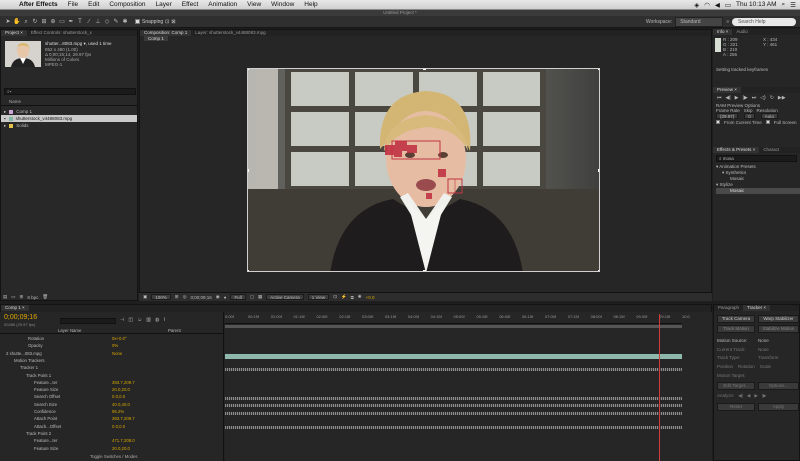 Image resolution: width=800 pixels, height=461 pixels. Describe the element at coordinates (118, 412) in the screenshot. I see `timeline-property-value: 95.2%` at that location.